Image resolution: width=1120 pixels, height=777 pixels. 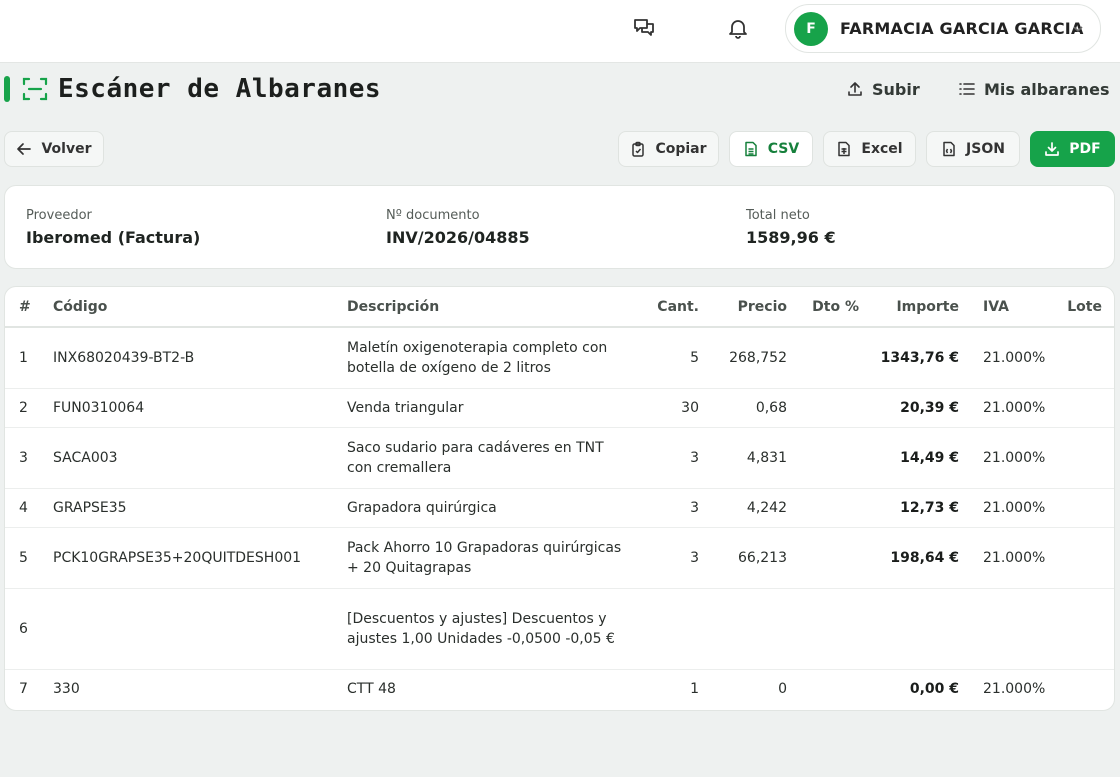 I want to click on cell-number: 2, so click(x=26, y=408).